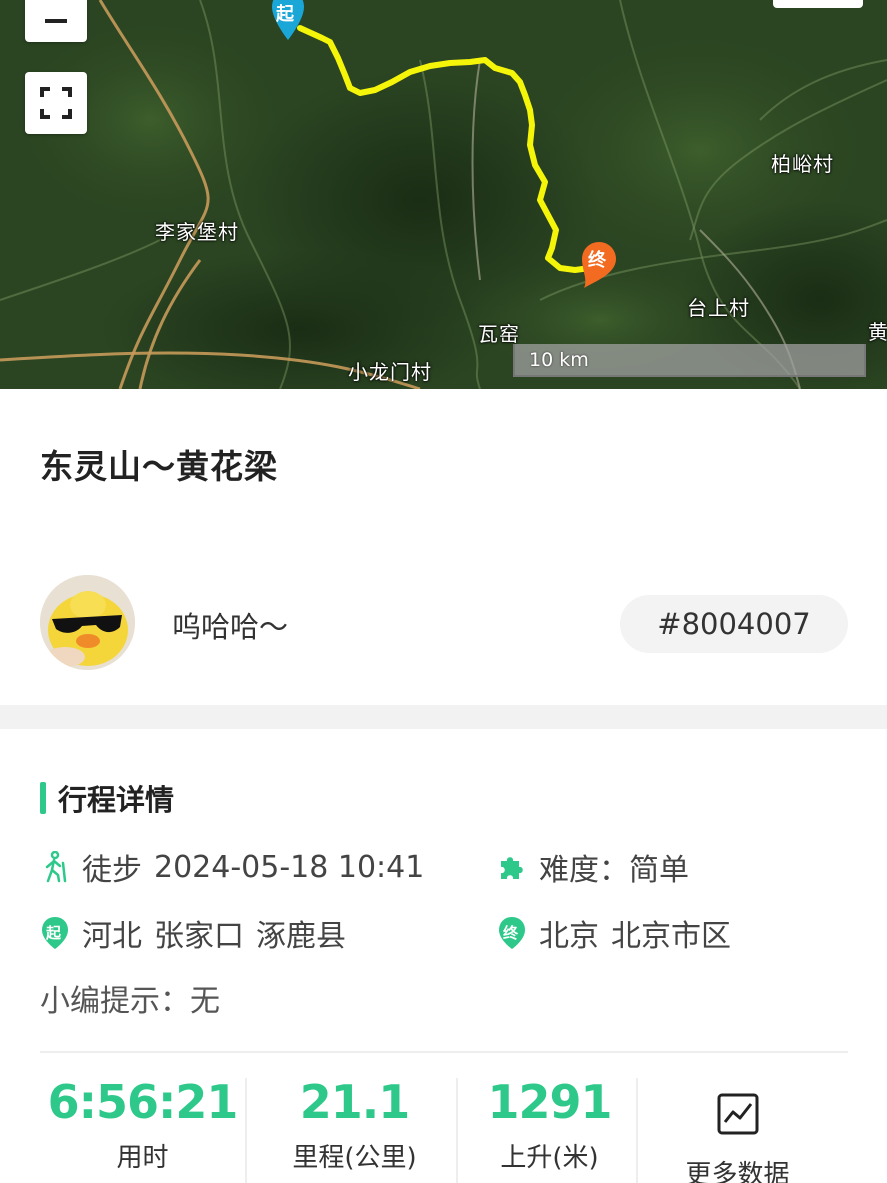  What do you see at coordinates (112, 870) in the screenshot?
I see `trip-mode: 徒步` at bounding box center [112, 870].